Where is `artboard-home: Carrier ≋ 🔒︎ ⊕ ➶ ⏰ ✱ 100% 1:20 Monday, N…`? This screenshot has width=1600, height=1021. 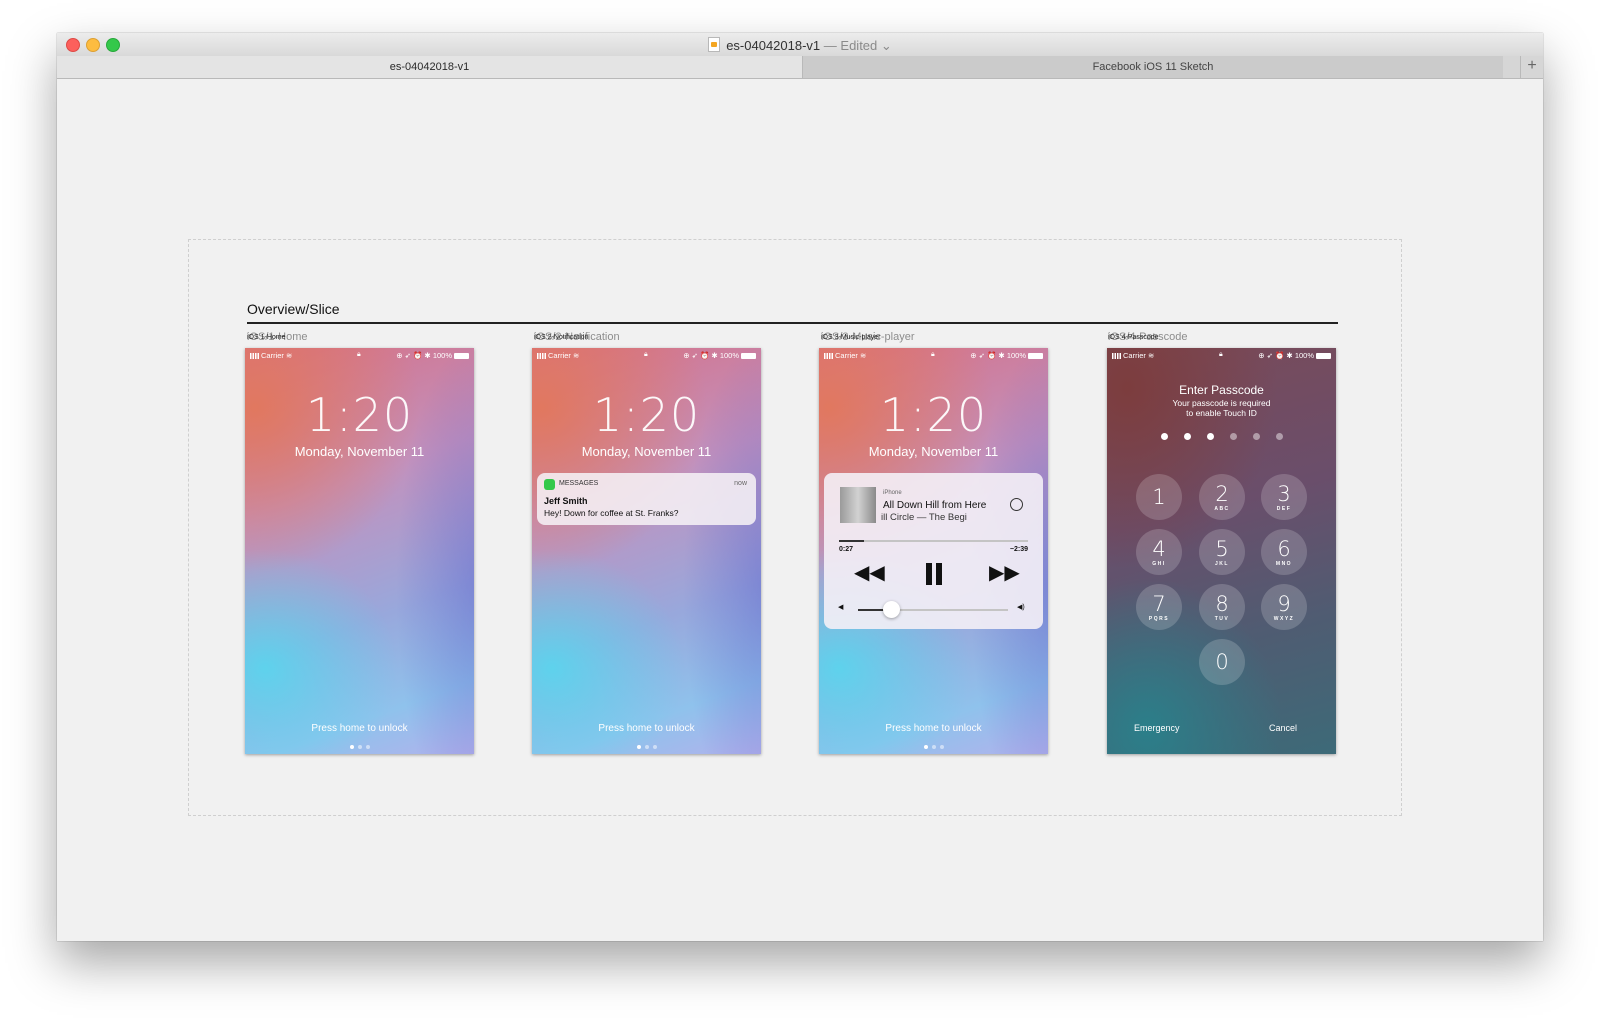 artboard-home: Carrier ≋ 🔒︎ ⊕ ➶ ⏰ ✱ 100% 1:20 Monday, N… is located at coordinates (359, 551).